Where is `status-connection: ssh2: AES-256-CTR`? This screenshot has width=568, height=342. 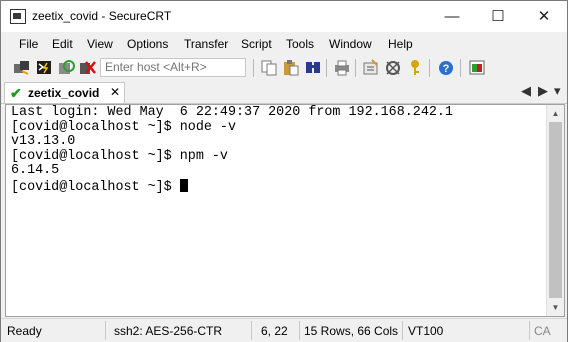 status-connection: ssh2: AES-256-CTR is located at coordinates (168, 331).